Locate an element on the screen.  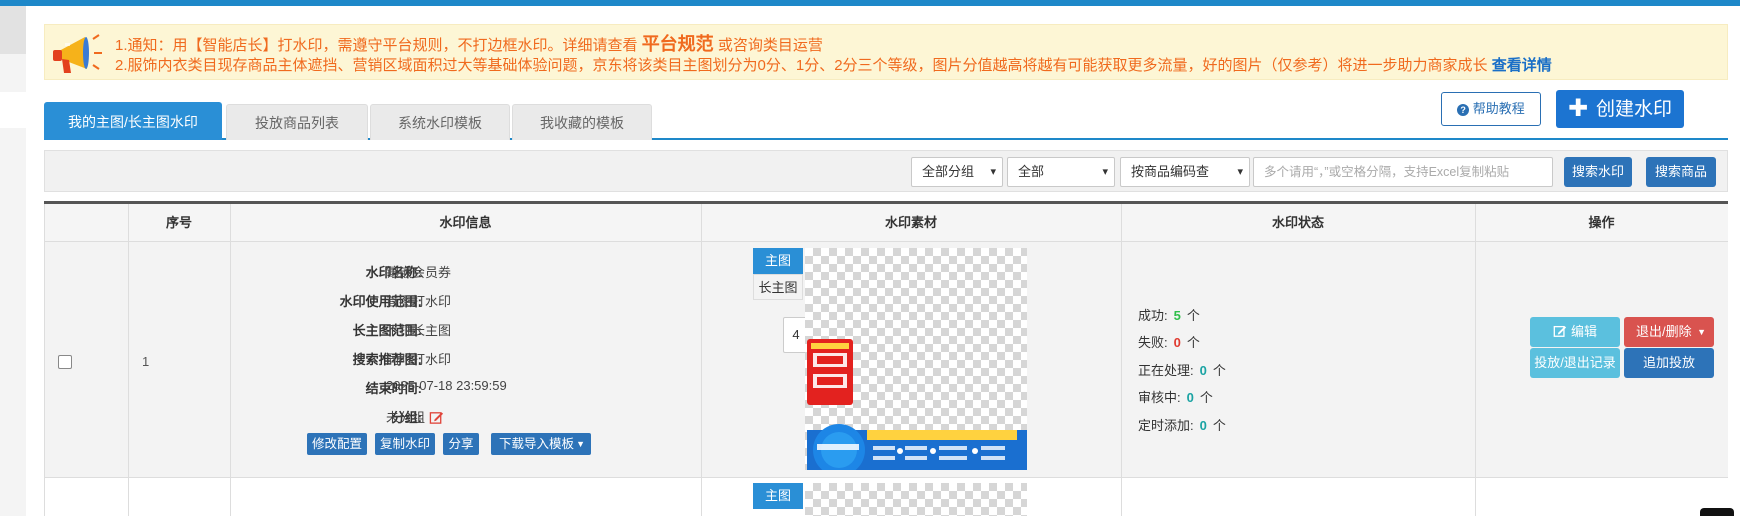
status-failed: 失败: 0 个 is located at coordinates (1169, 341).